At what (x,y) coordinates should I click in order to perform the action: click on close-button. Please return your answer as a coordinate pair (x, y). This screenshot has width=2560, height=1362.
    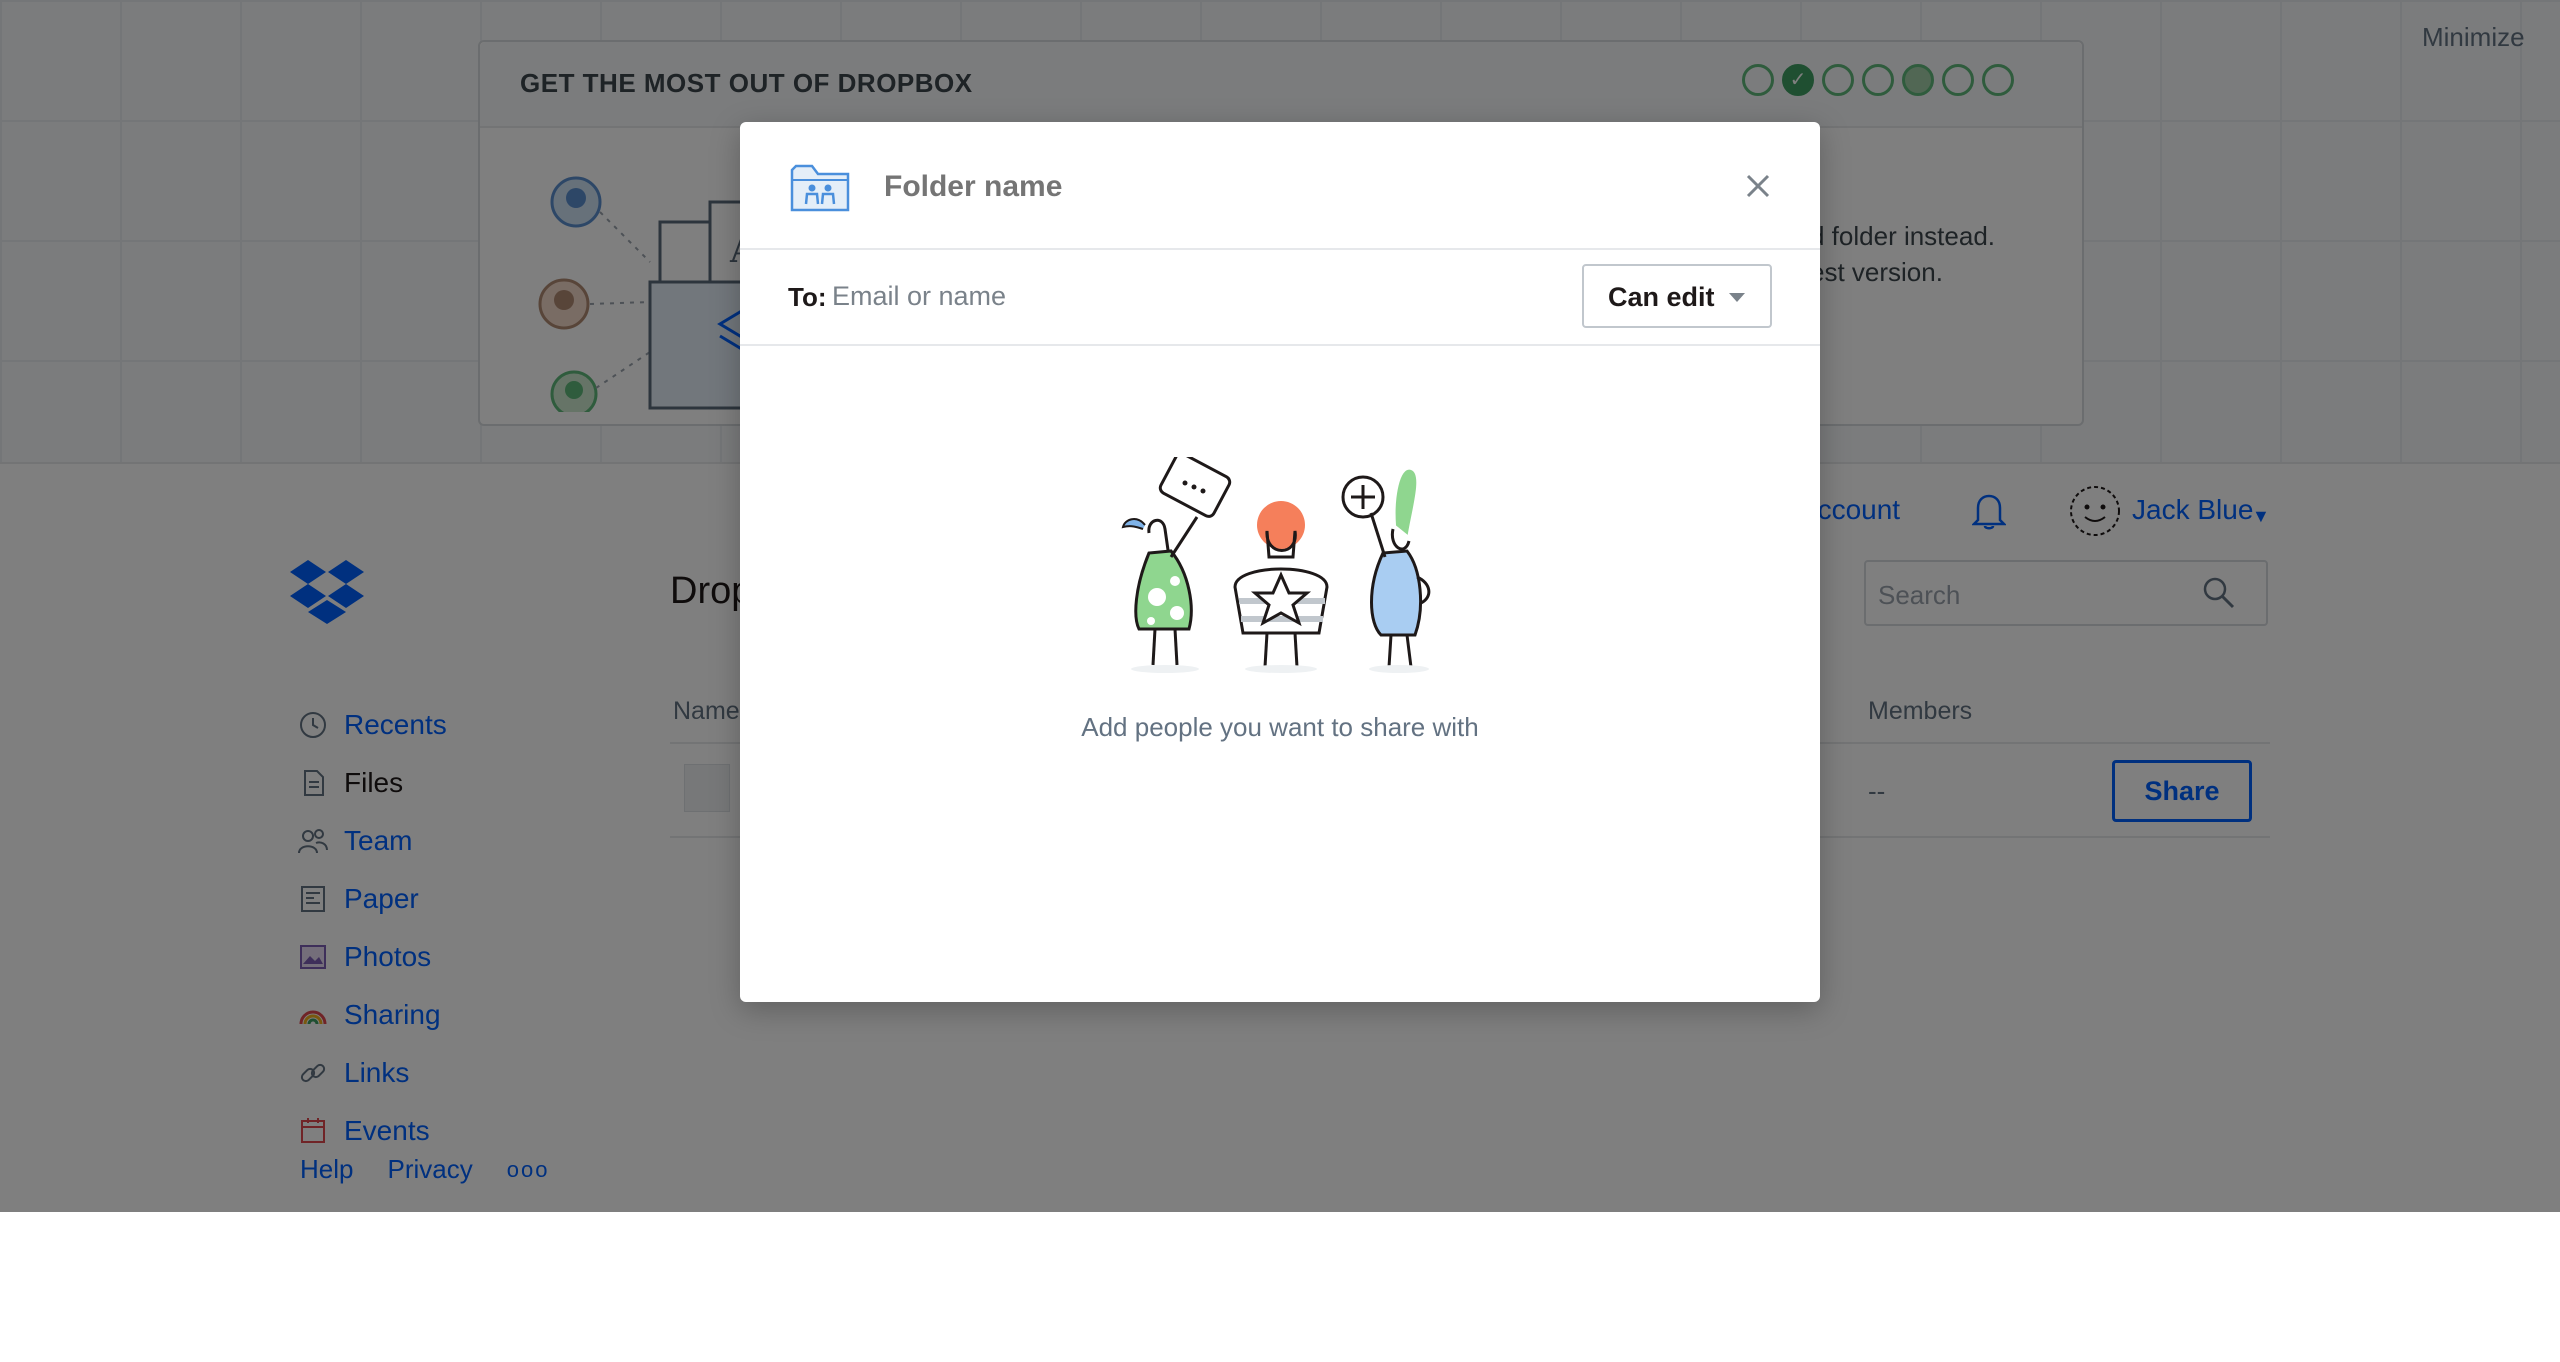
    Looking at the image, I should click on (1758, 186).